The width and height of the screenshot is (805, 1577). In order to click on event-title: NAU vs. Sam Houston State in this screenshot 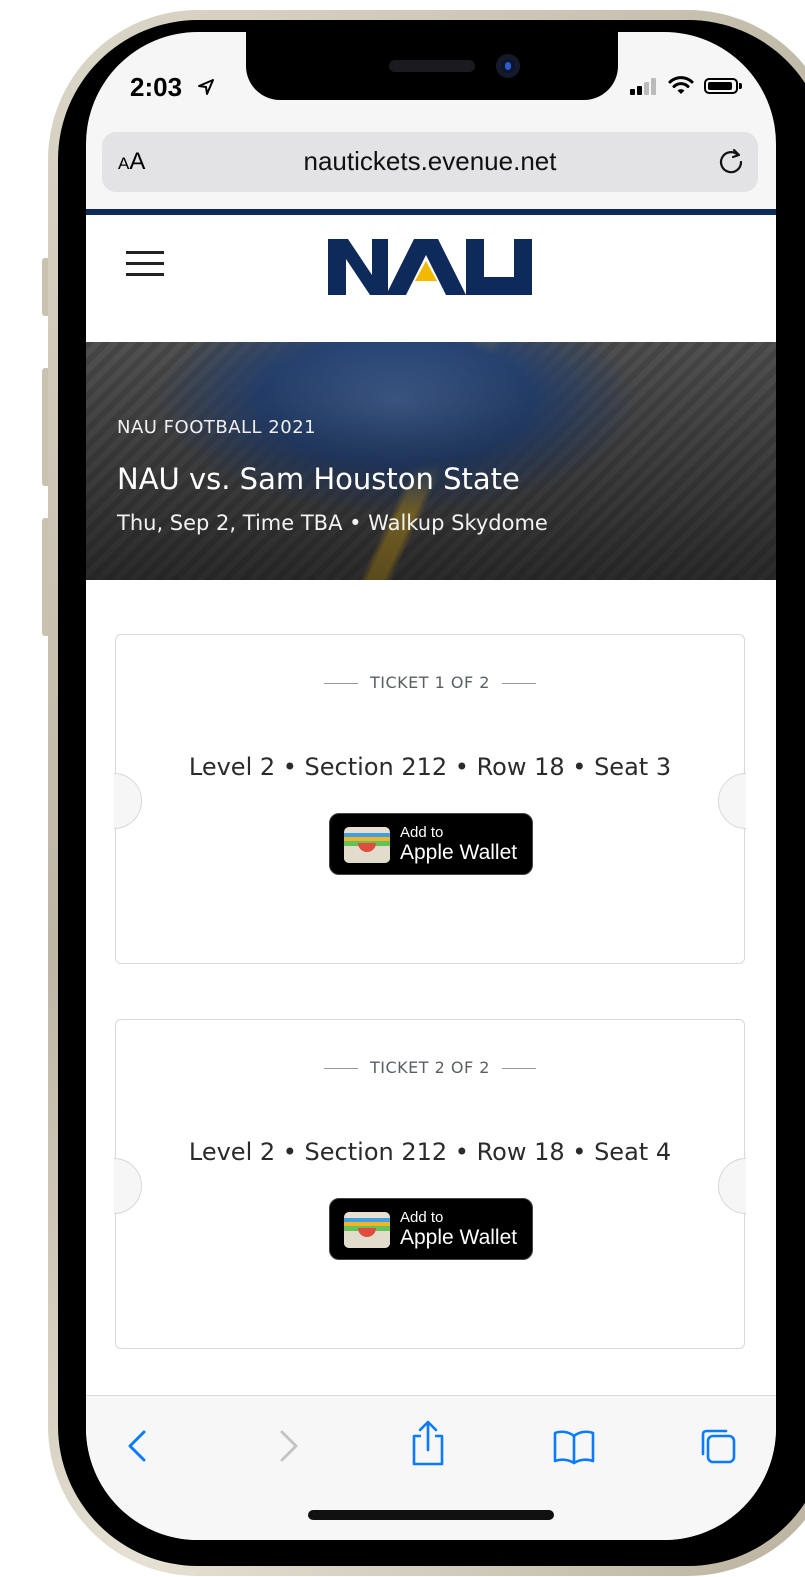, I will do `click(318, 479)`.